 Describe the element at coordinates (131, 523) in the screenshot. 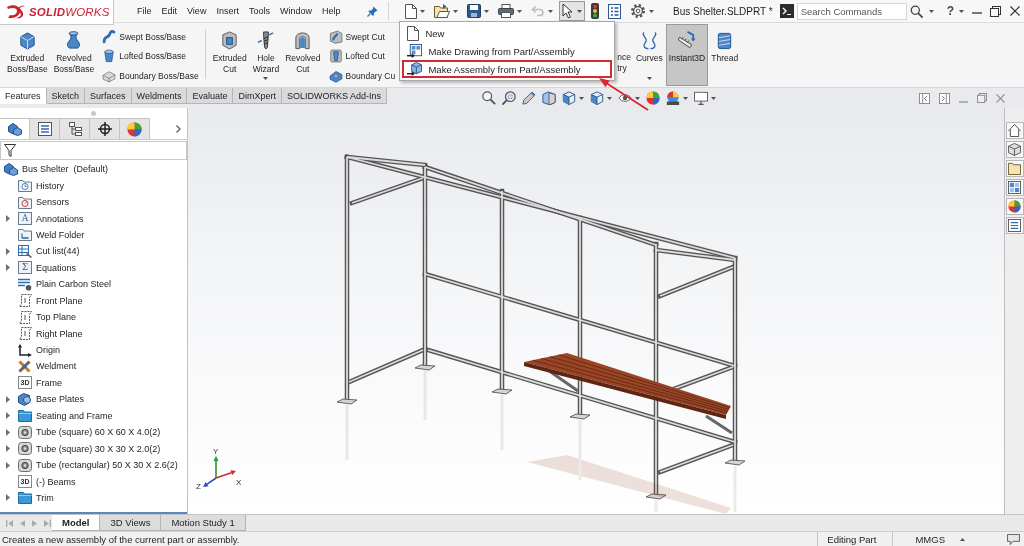

I see `tab: 3D Views` at that location.